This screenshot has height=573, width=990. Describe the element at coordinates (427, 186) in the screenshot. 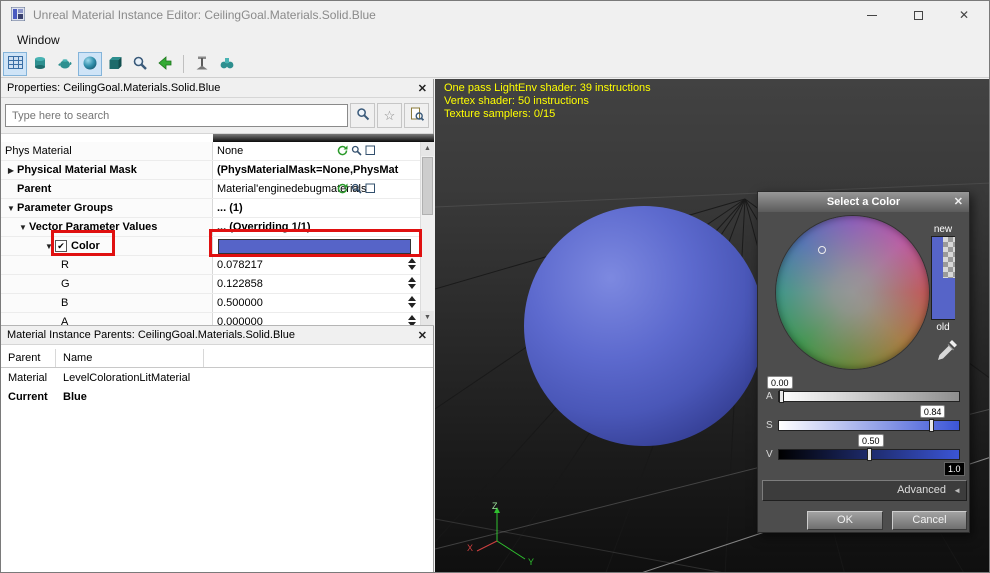

I see `scrollbar-thumb` at that location.